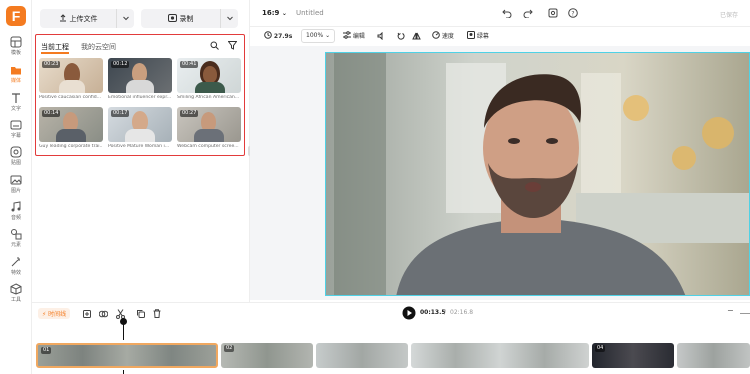 The width and height of the screenshot is (750, 374). What do you see at coordinates (267, 355) in the screenshot?
I see `timeline-clip: 02` at bounding box center [267, 355].